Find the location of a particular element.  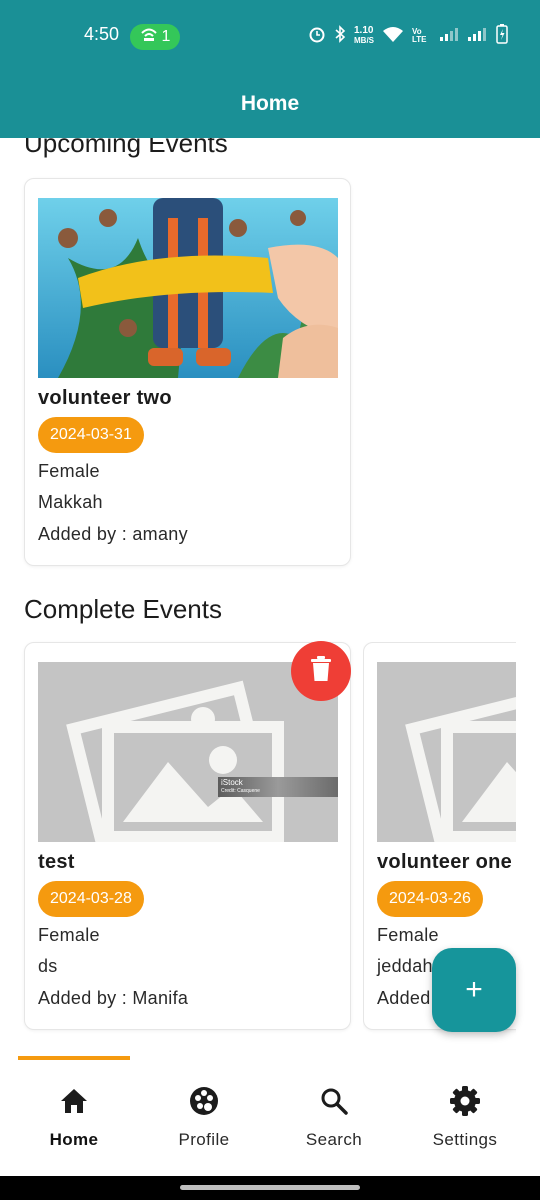

nav-label-settings: Settings is located at coordinates (465, 1139).